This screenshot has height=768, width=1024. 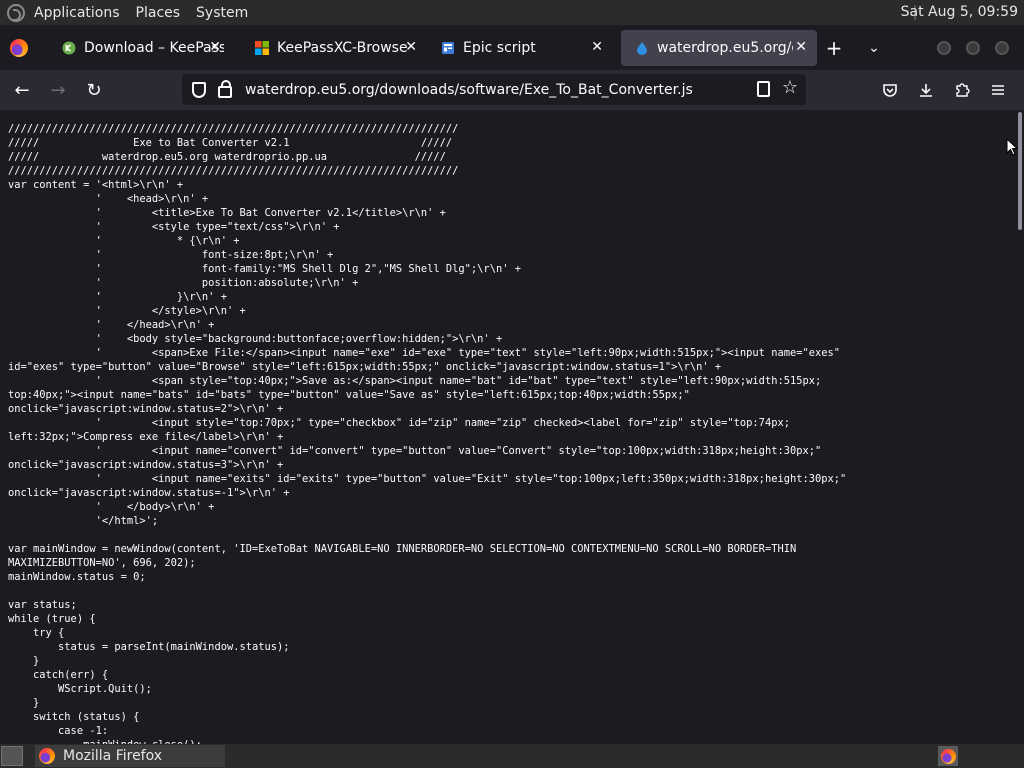 What do you see at coordinates (158, 13) in the screenshot?
I see `menu-places: Places` at bounding box center [158, 13].